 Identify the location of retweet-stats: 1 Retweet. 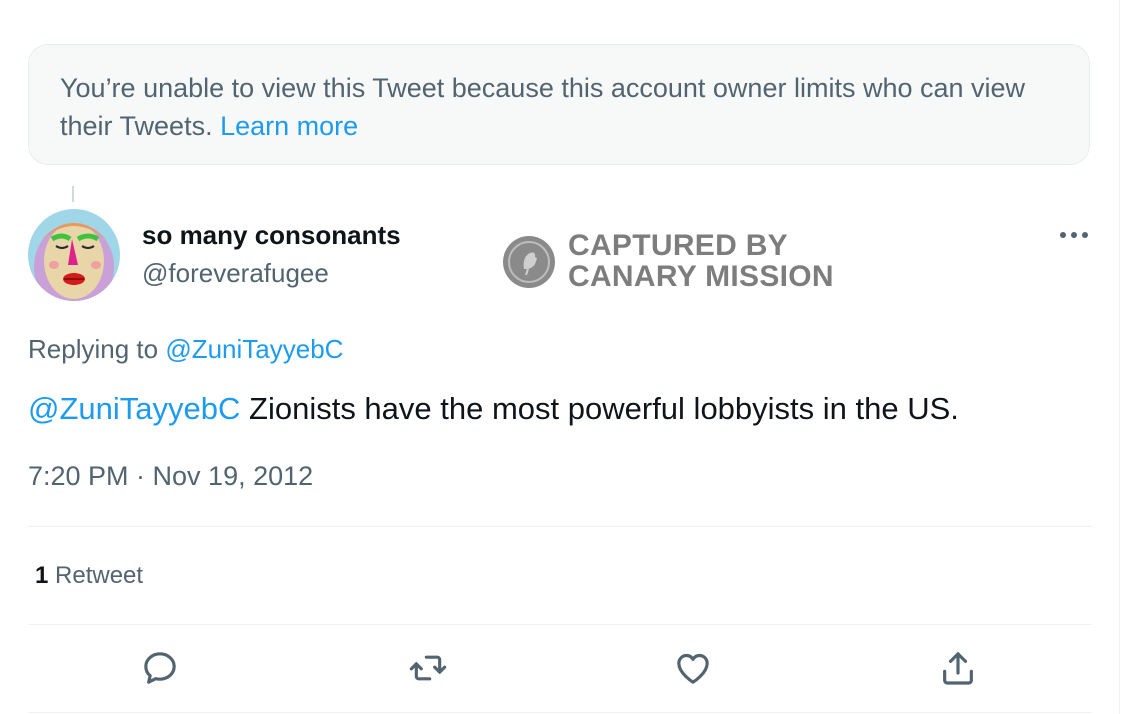
(89, 576).